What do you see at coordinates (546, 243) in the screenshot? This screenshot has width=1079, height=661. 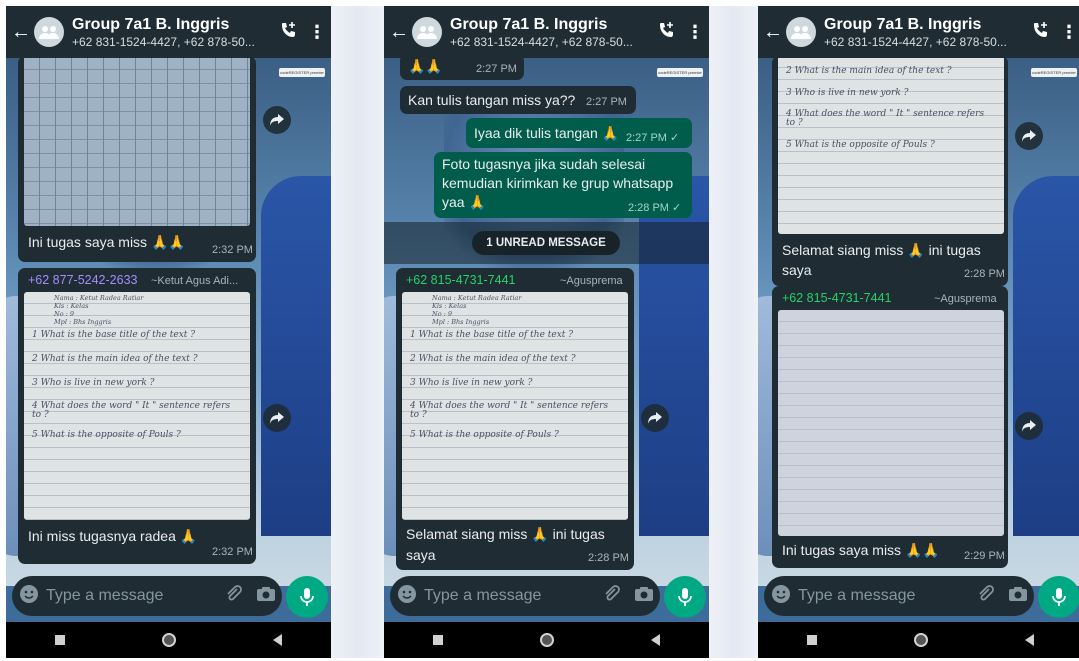 I see `unread-messages-label: 1 UNREAD MESSAGE` at bounding box center [546, 243].